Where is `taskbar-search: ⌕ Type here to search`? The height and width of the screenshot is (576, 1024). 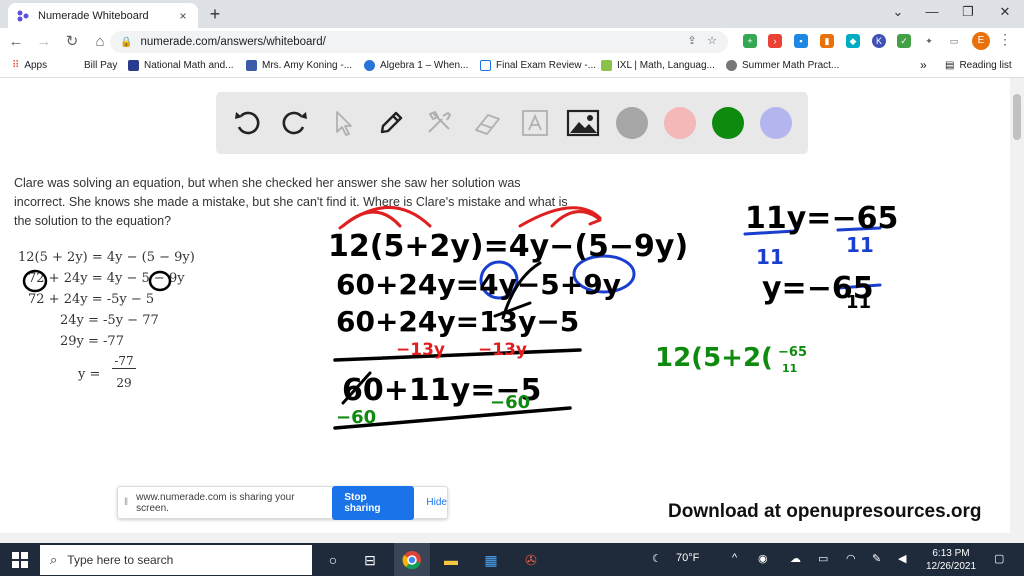
taskbar-search: ⌕ Type here to search is located at coordinates (176, 560).